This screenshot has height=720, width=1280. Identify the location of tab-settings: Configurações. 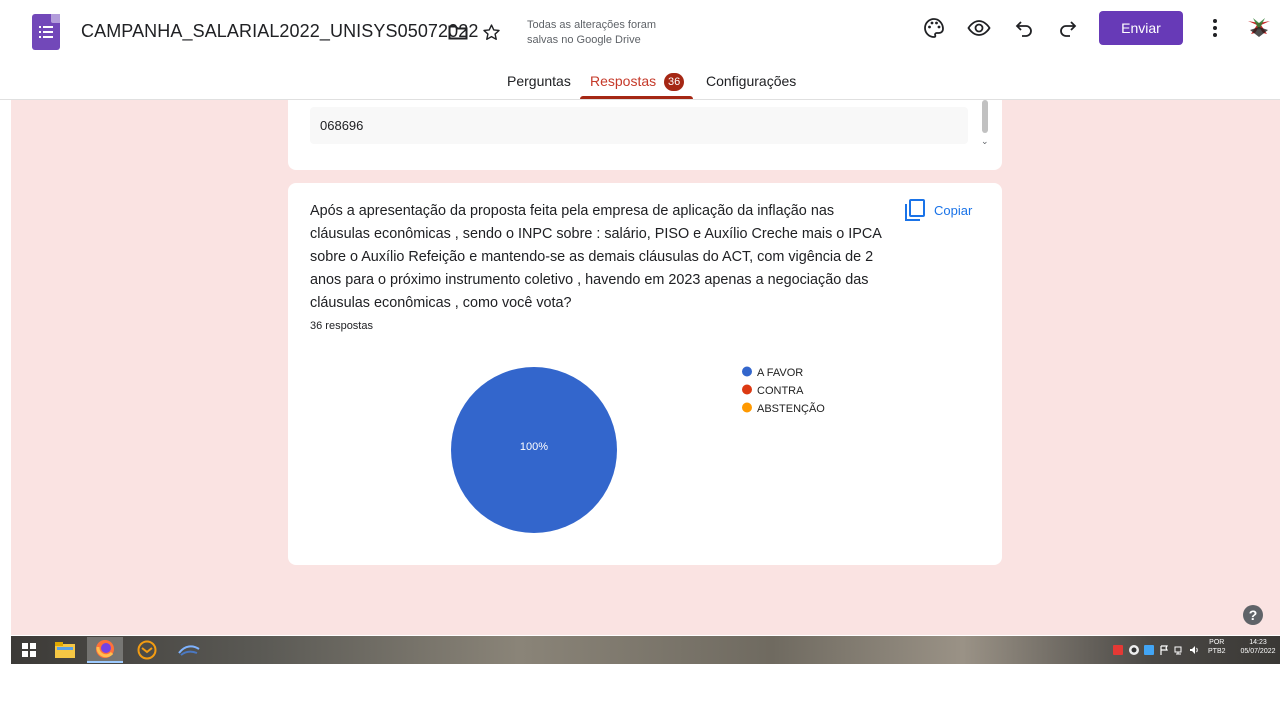
(751, 81).